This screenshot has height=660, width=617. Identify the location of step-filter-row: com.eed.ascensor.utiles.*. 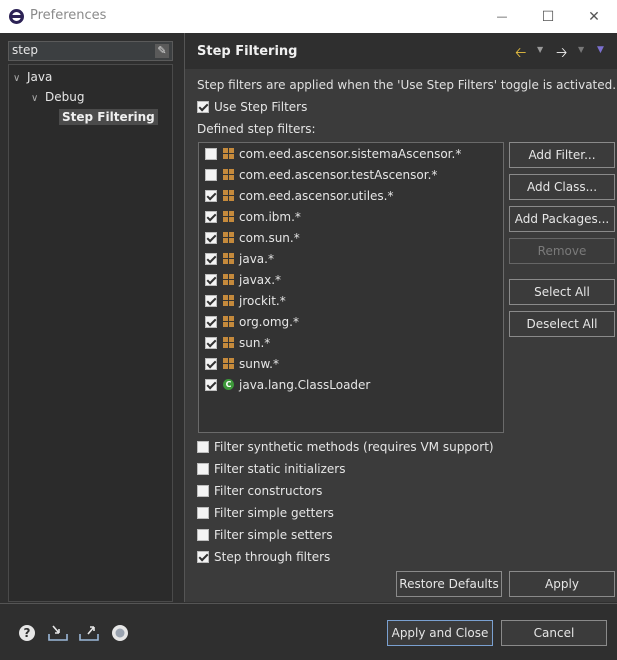
(299, 196).